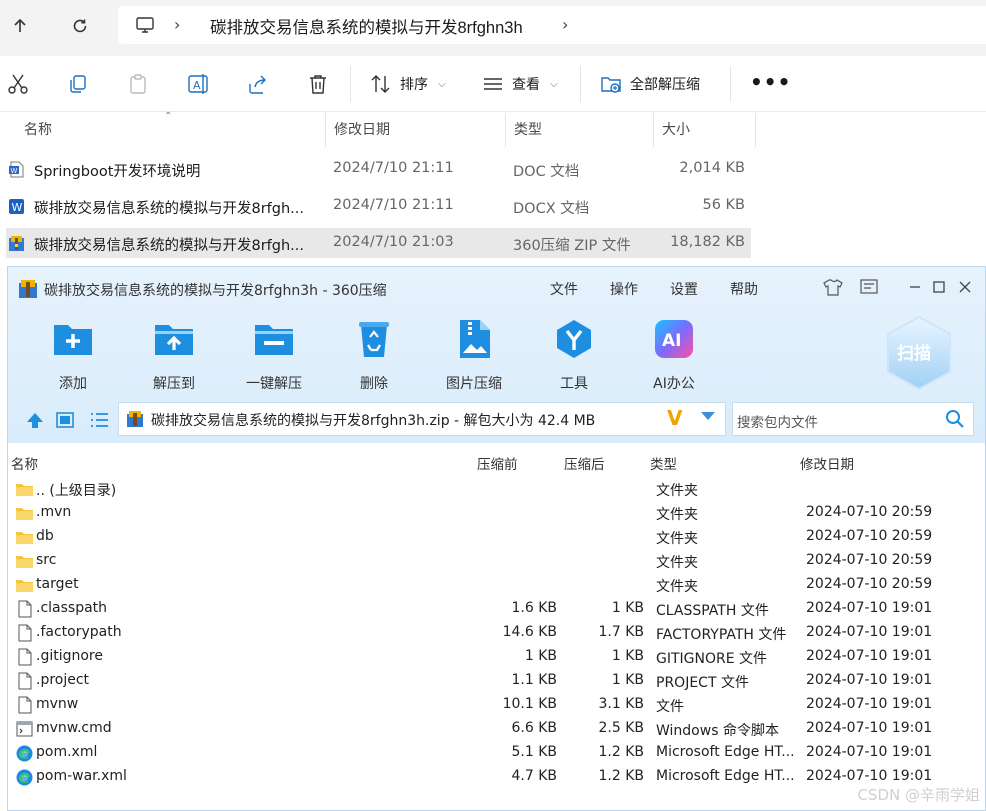  Describe the element at coordinates (496, 585) in the screenshot. I see `zip-list-row: target 文件夹 2024-07-10 20:59` at that location.